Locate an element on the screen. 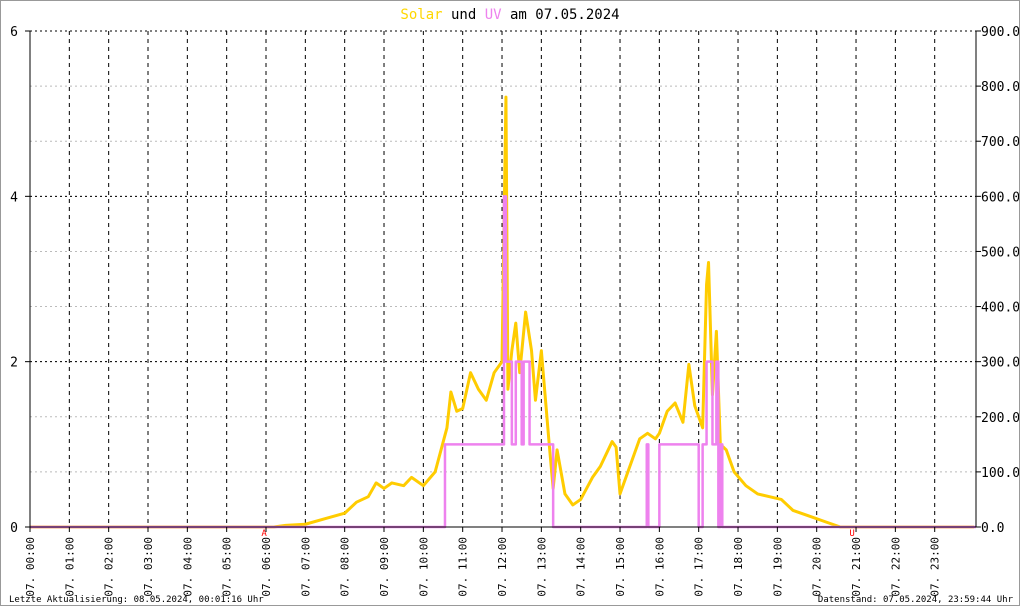 The width and height of the screenshot is (1020, 606). x-tick-label: 07. 10:00 is located at coordinates (423, 567).